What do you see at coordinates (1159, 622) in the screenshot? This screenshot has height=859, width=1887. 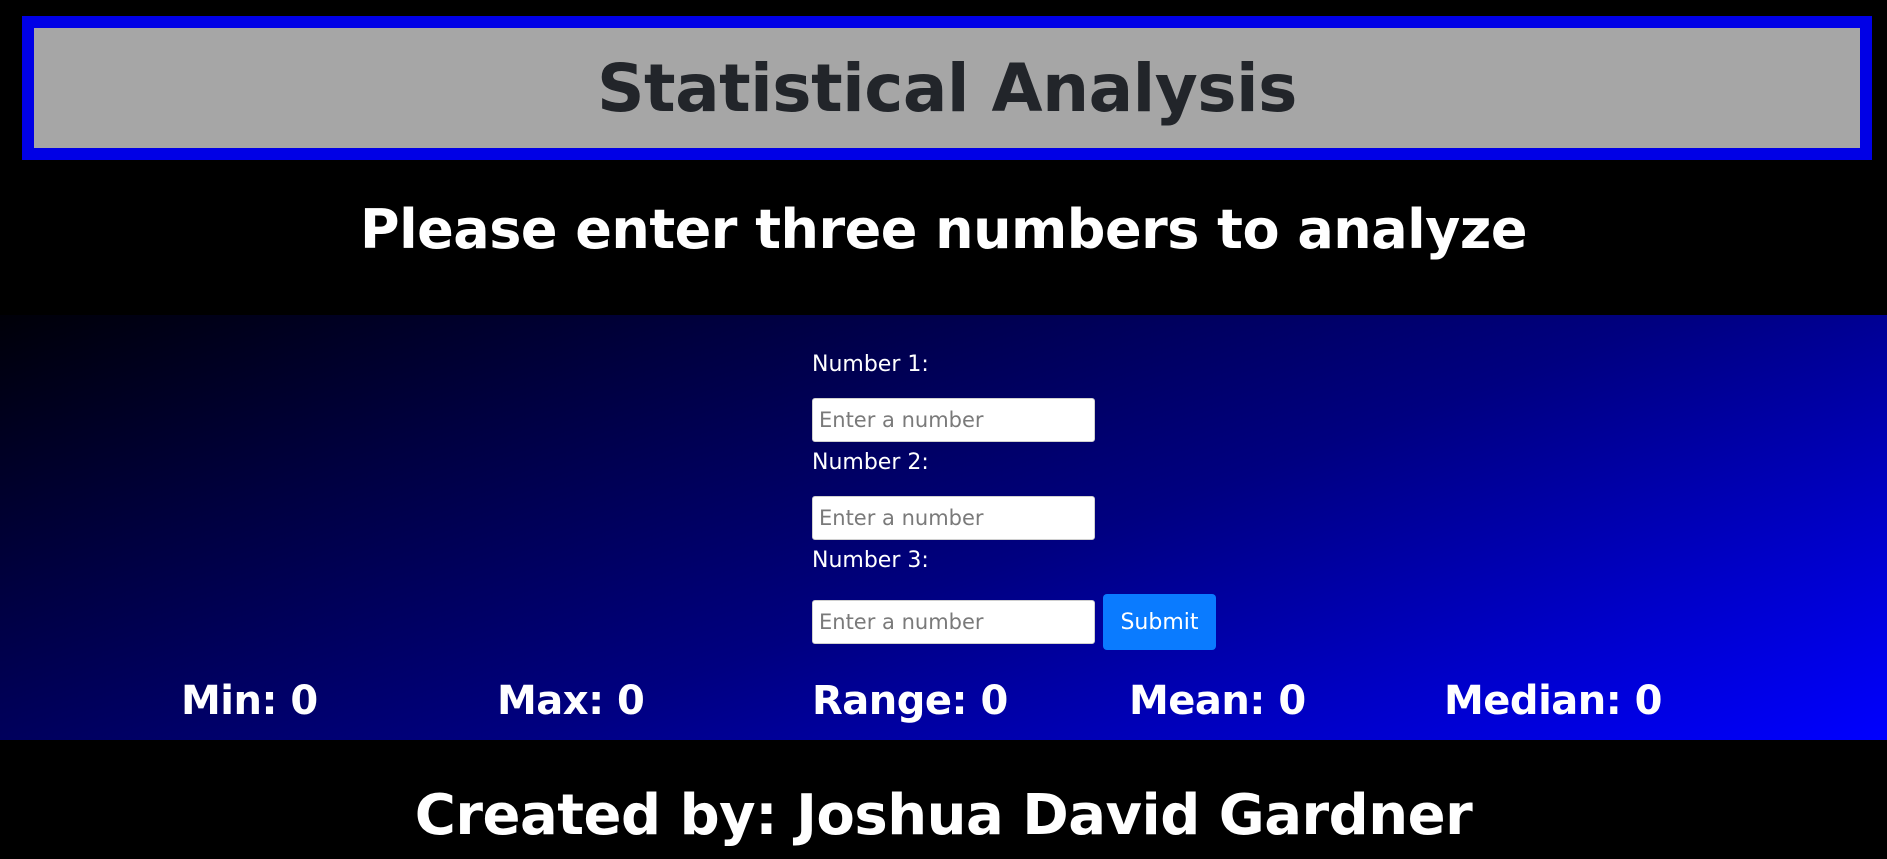 I see `submit-button: Submit` at bounding box center [1159, 622].